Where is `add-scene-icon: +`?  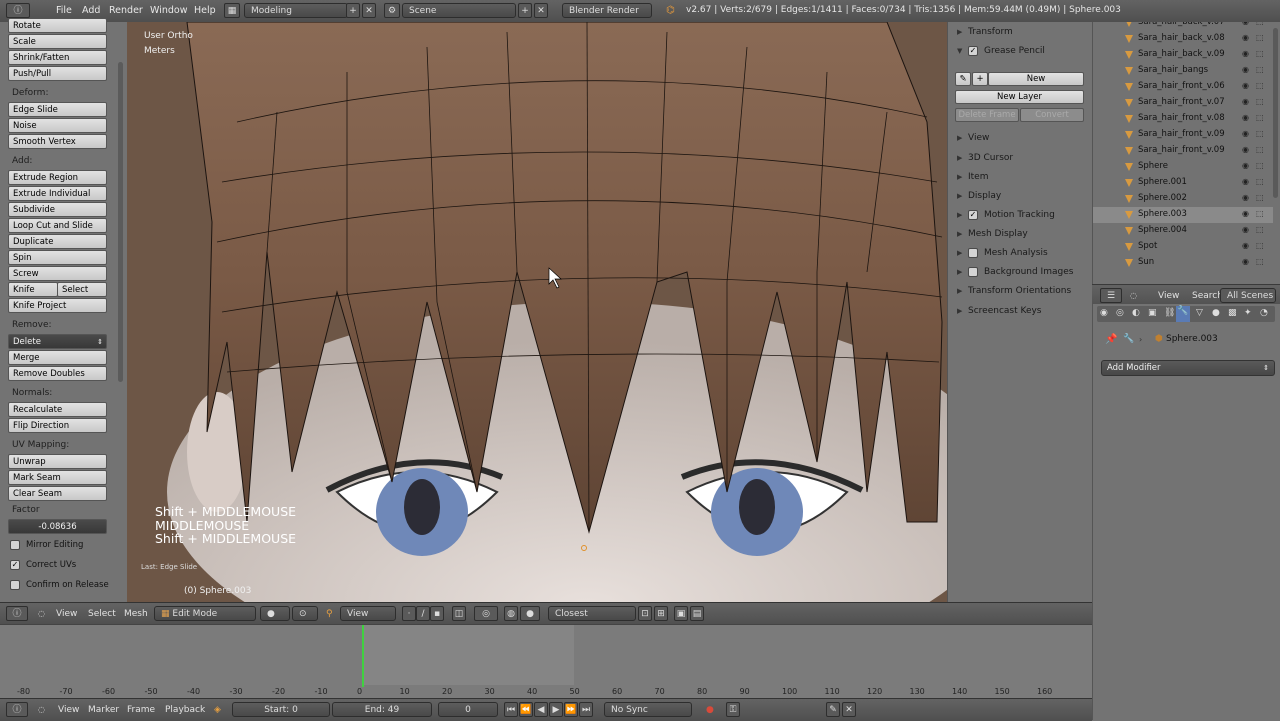
add-scene-icon: + is located at coordinates (525, 10).